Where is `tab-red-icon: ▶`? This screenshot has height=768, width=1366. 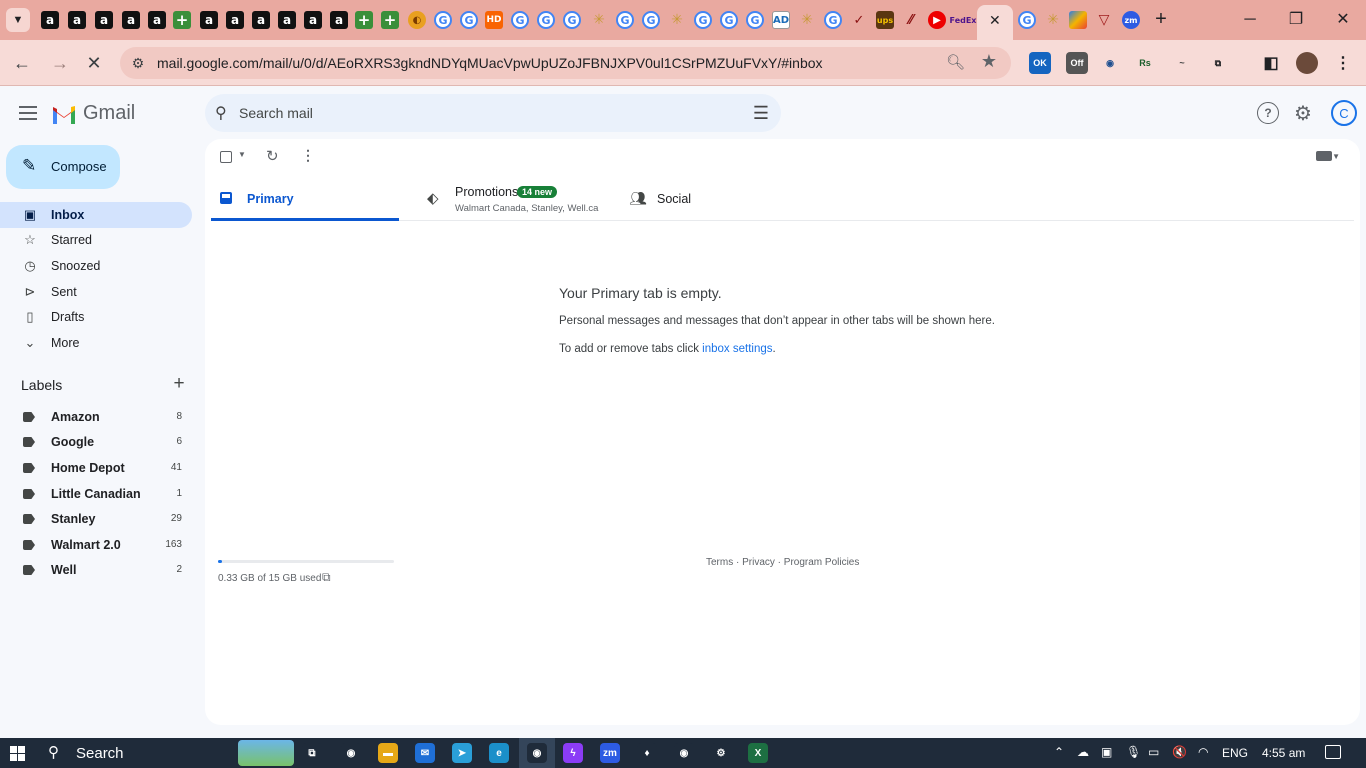 tab-red-icon: ▶ is located at coordinates (937, 20).